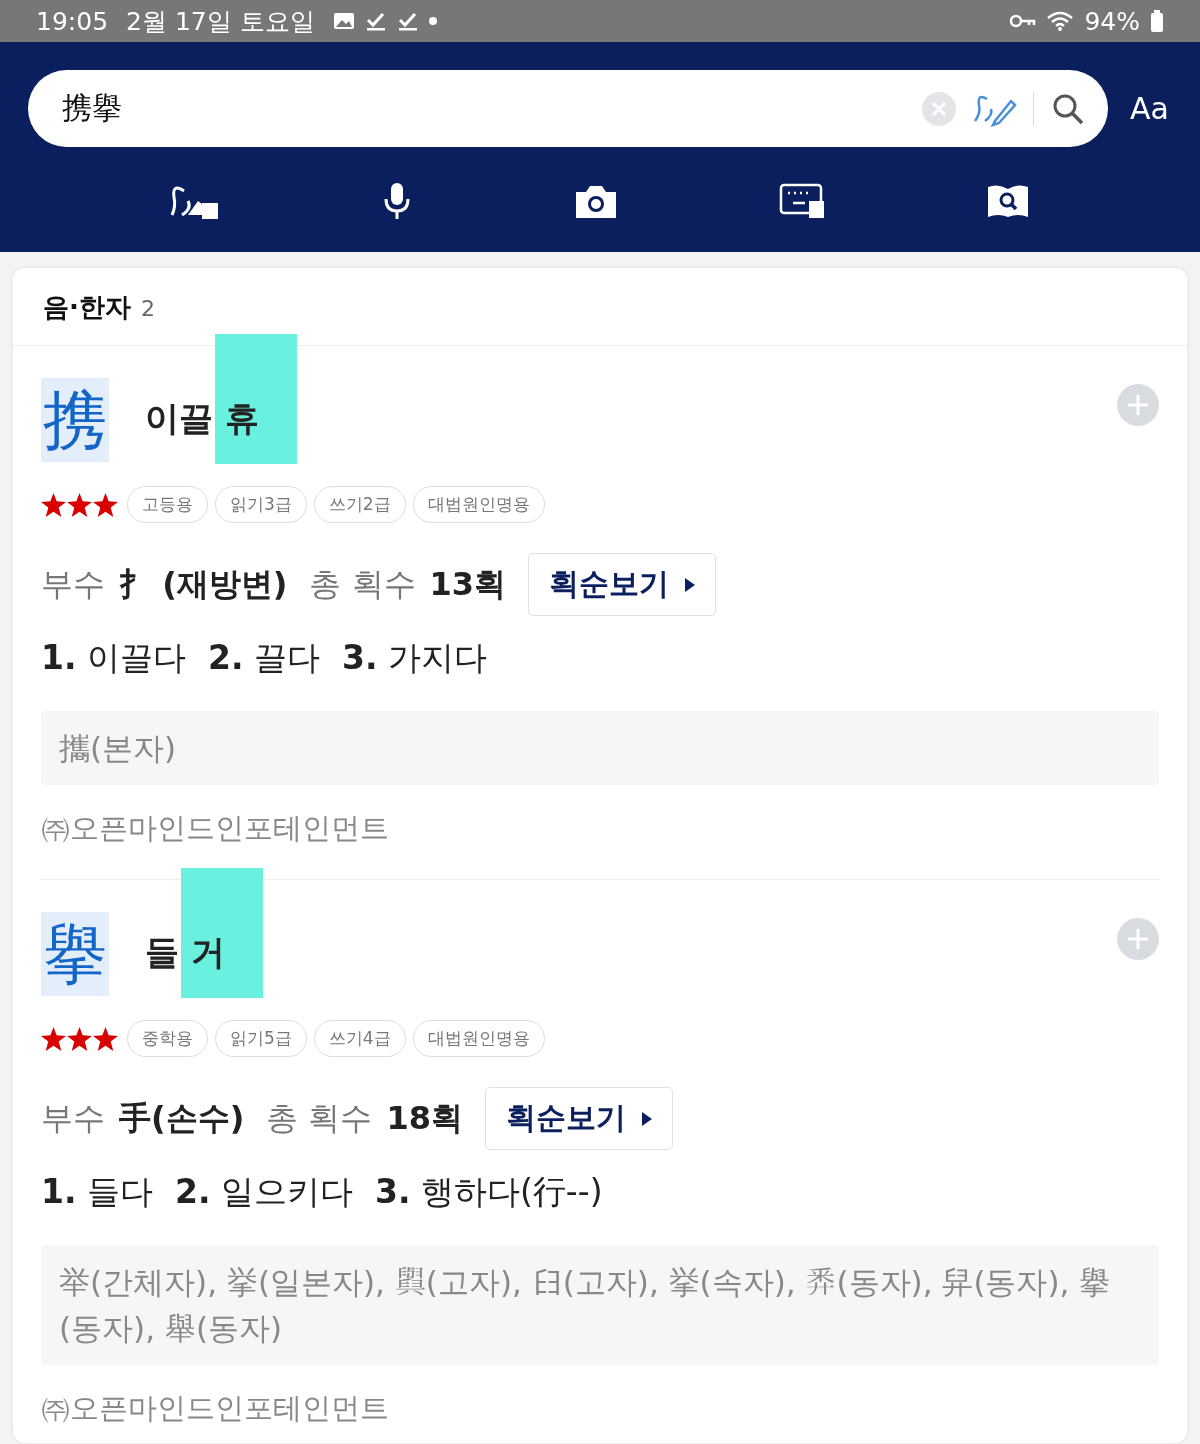  What do you see at coordinates (1023, 21) in the screenshot?
I see `key-icon` at bounding box center [1023, 21].